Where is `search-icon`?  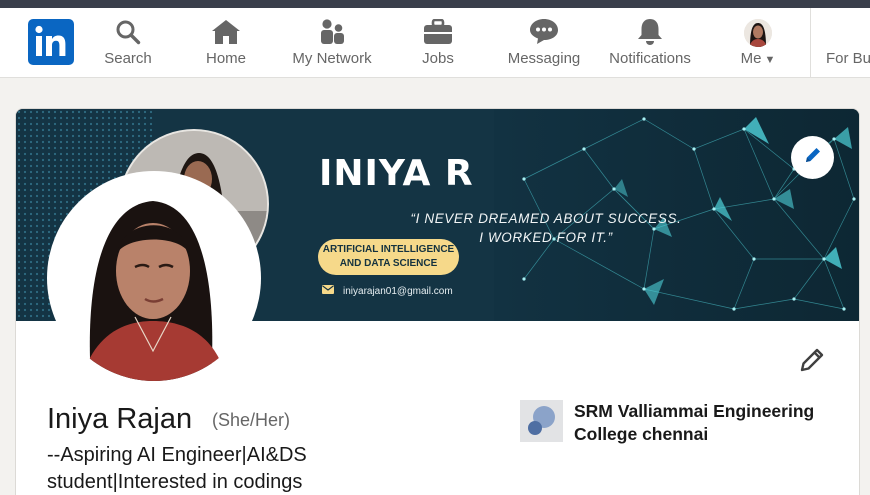 search-icon is located at coordinates (128, 28).